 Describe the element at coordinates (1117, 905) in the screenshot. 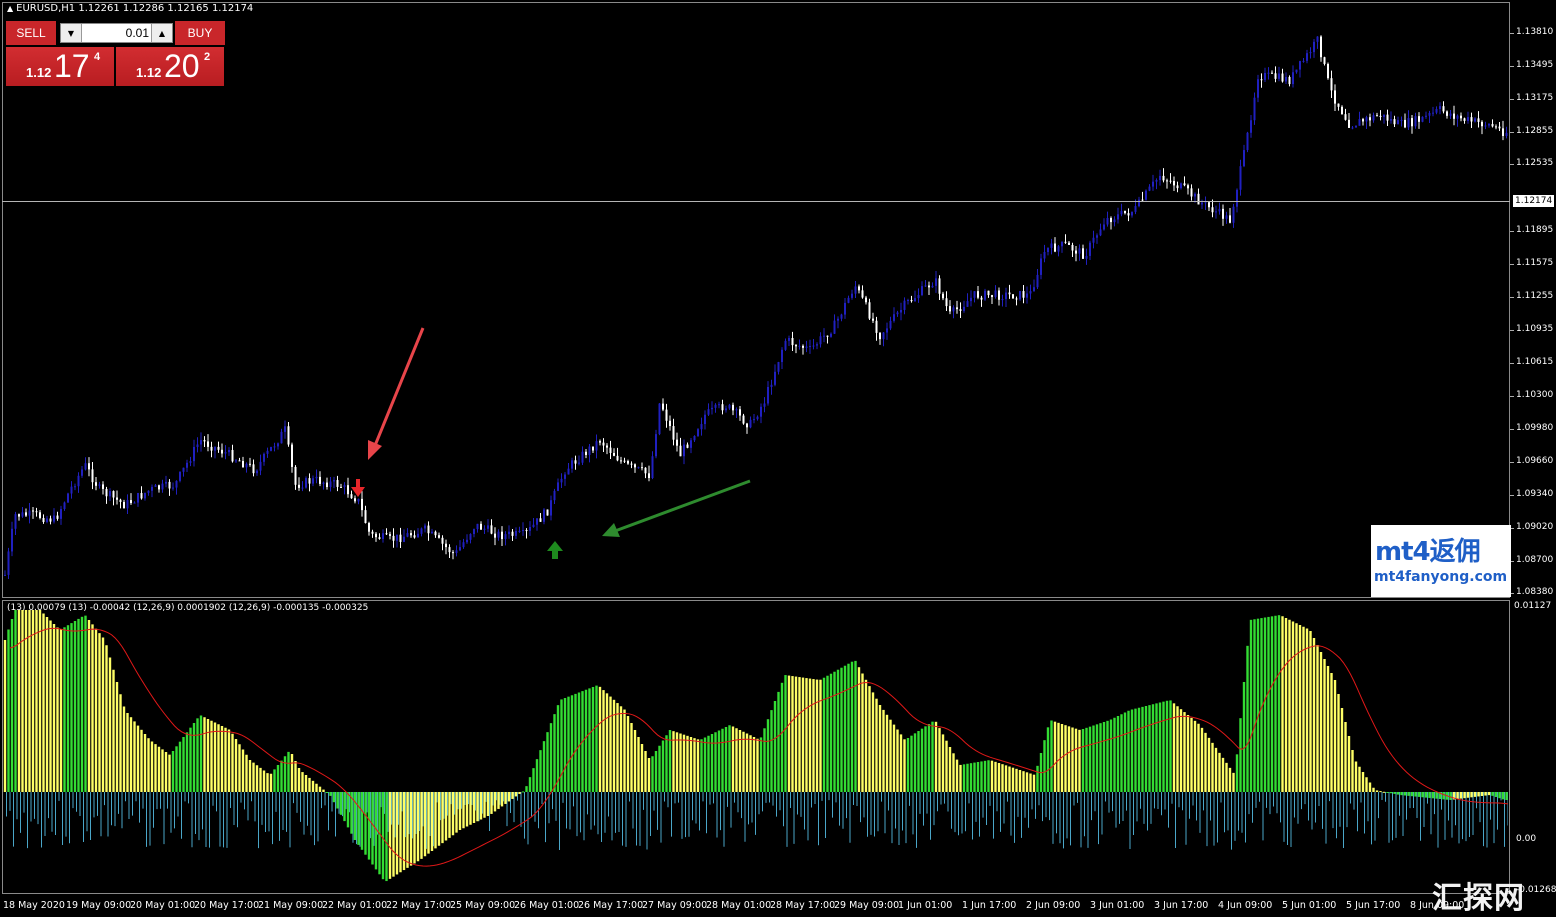

I see `time-tick: 3 Jun 01:00` at that location.